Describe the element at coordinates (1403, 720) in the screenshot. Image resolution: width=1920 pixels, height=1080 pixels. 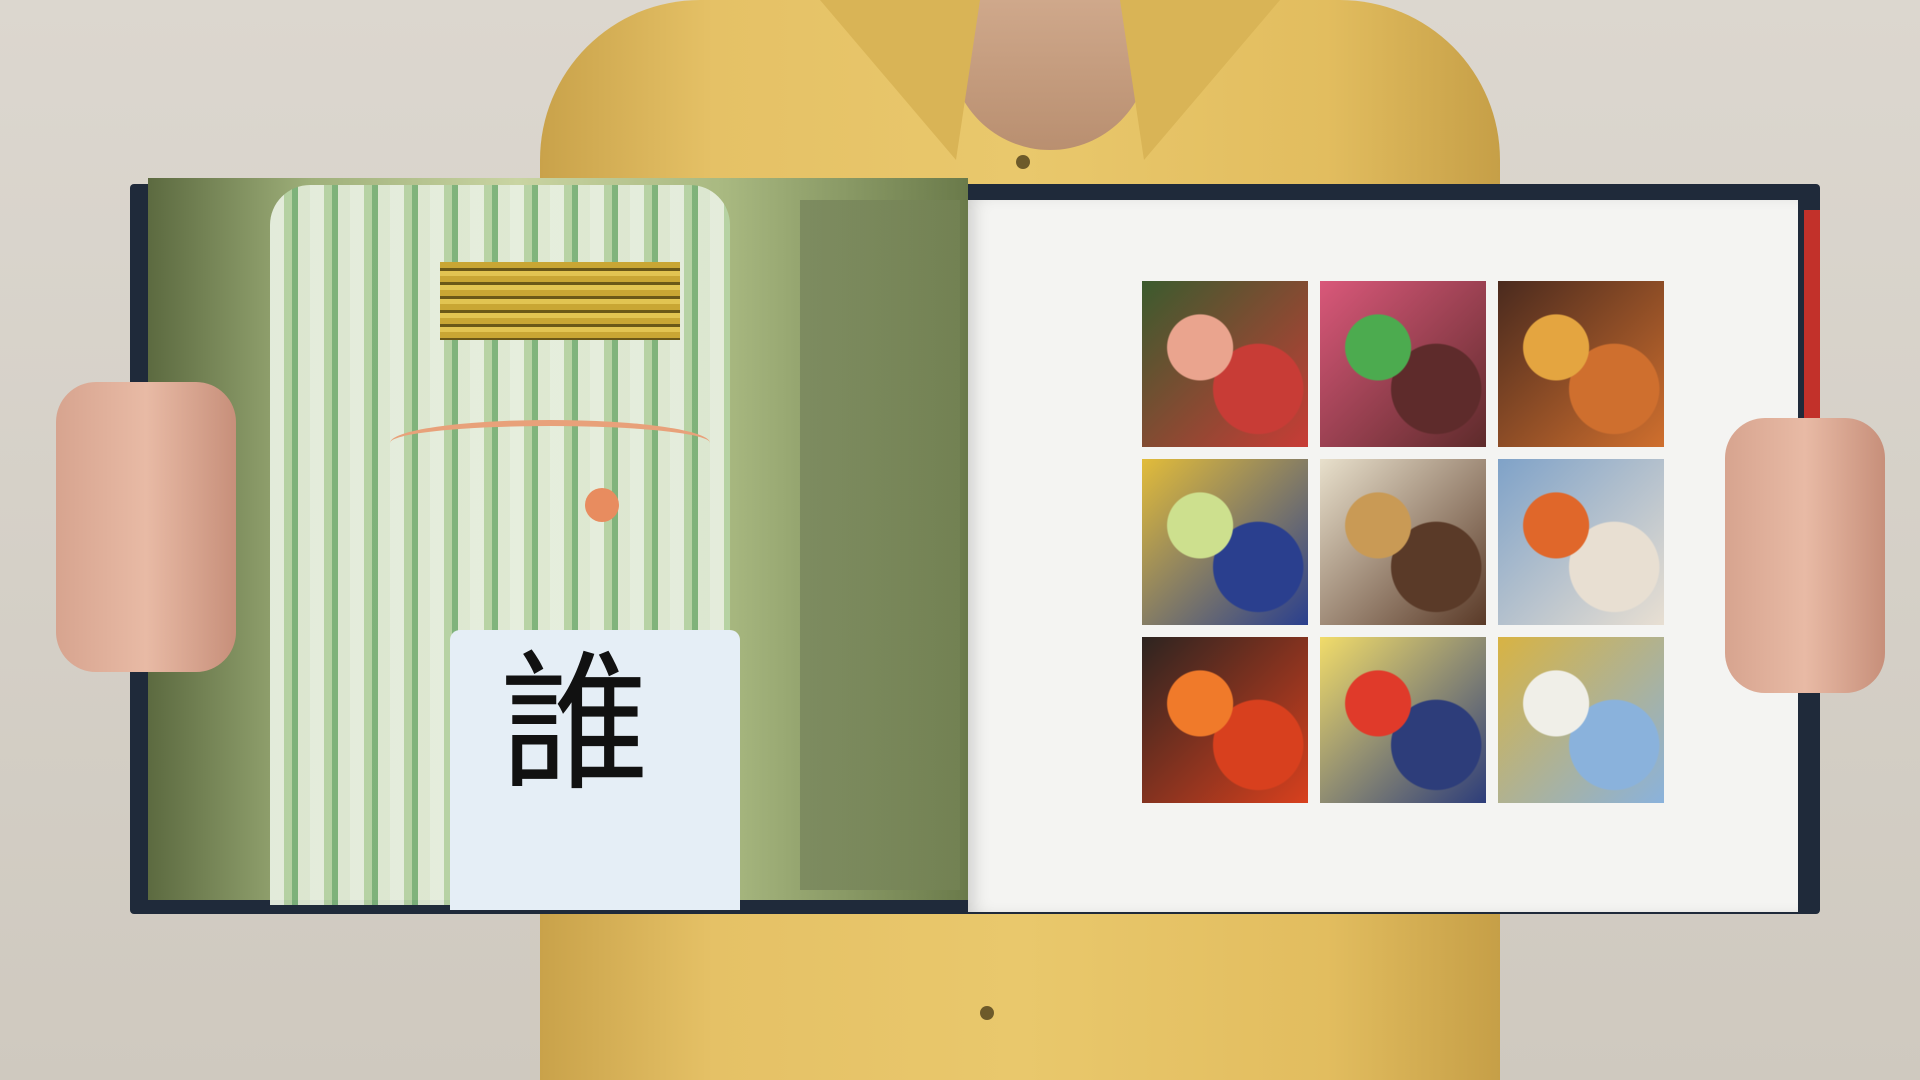
I see `food-photo-crab-salad` at that location.